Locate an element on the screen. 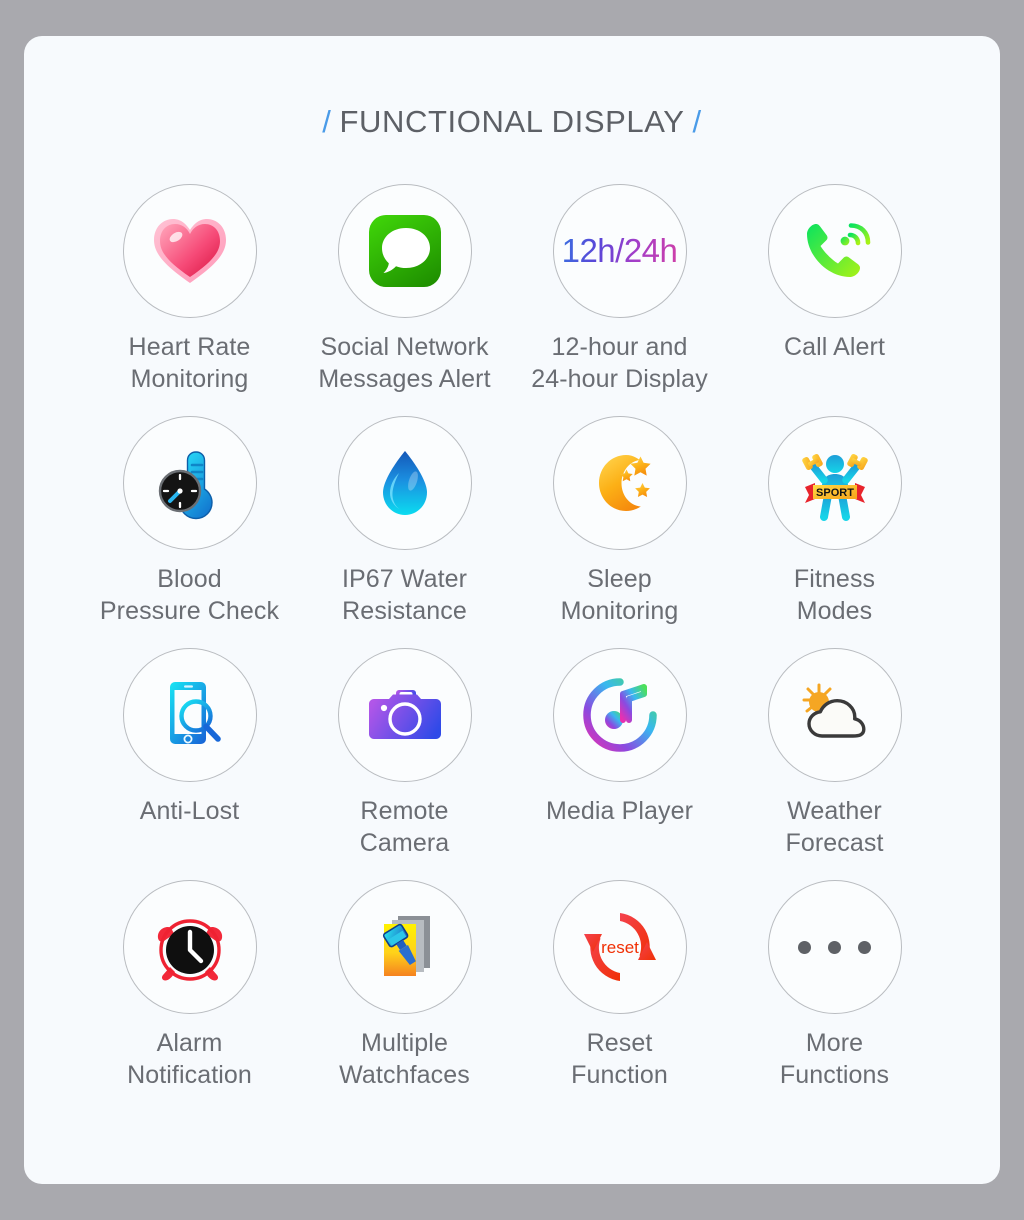 The image size is (1024, 1220). feature-label: Weather Forecast is located at coordinates (834, 827).